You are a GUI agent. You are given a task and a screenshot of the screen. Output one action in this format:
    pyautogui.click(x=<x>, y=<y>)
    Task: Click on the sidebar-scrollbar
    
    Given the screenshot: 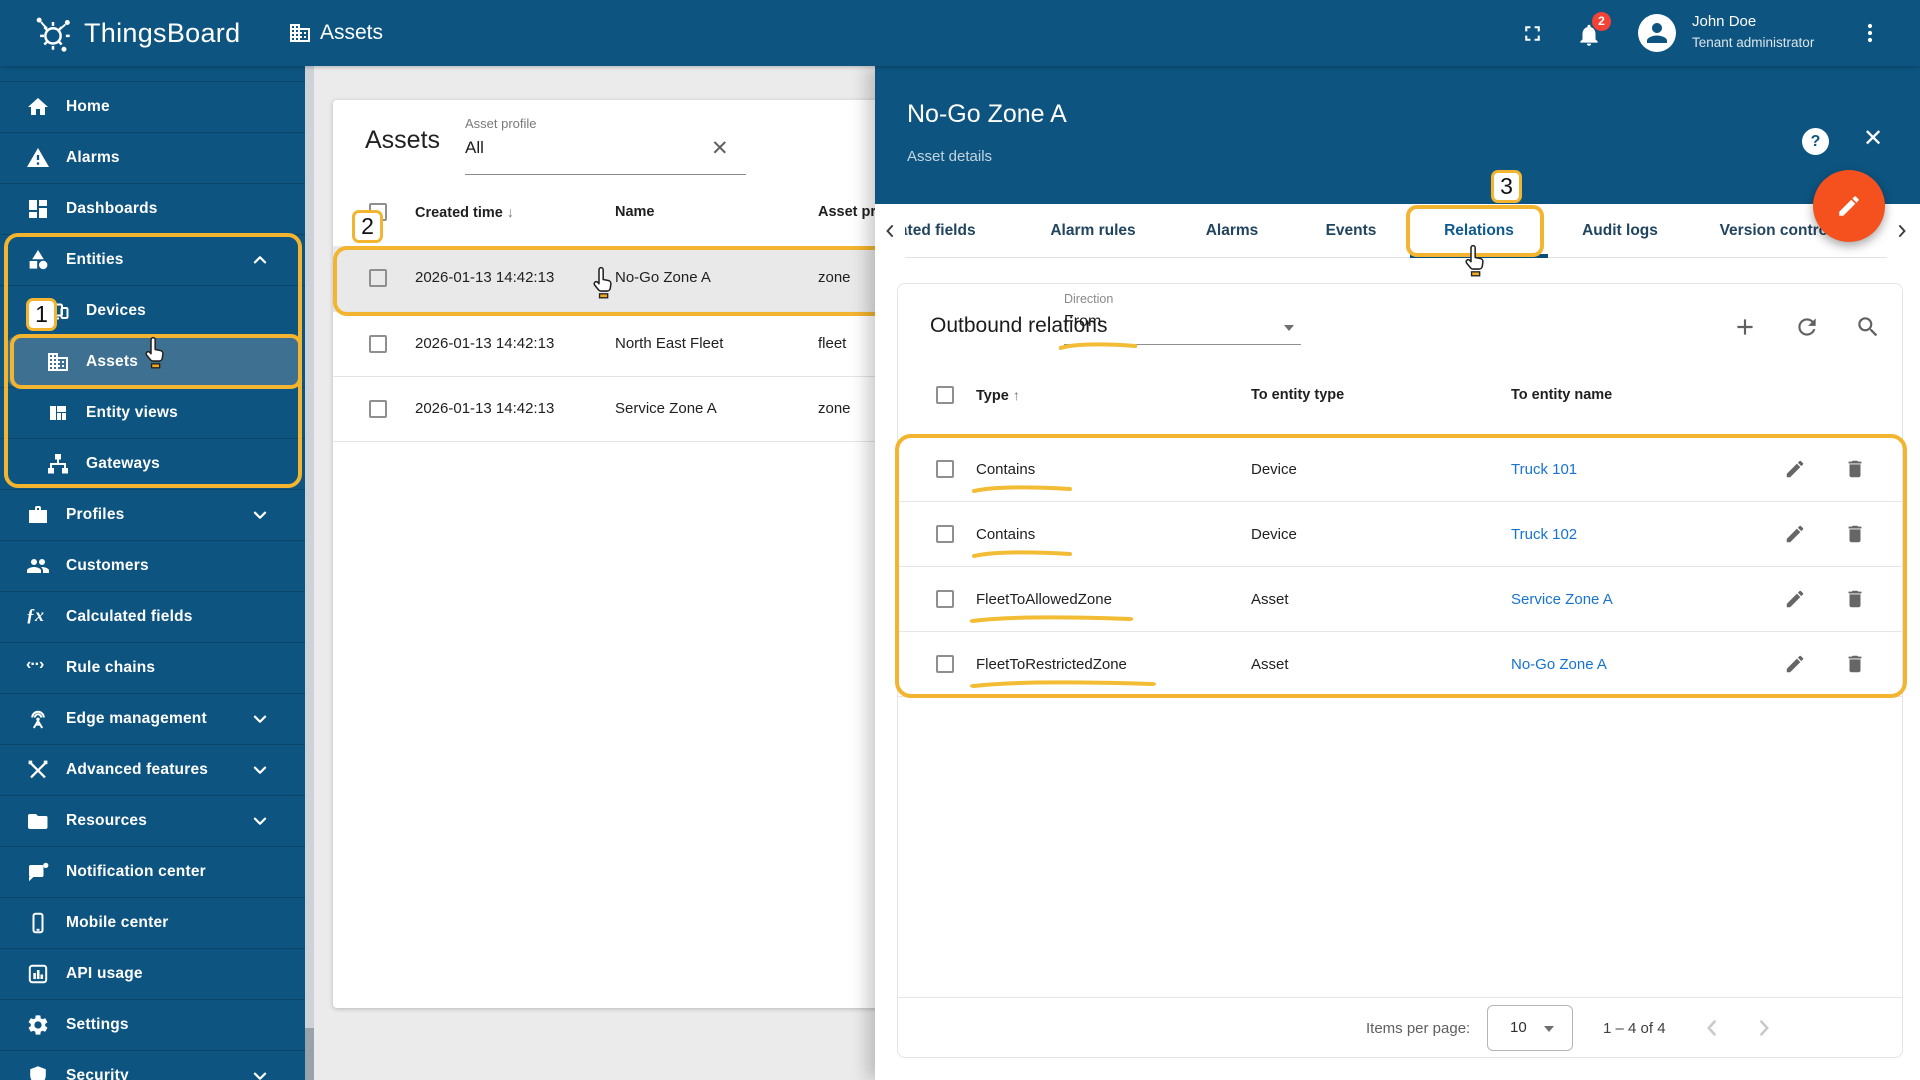 What is the action you would take?
    pyautogui.click(x=309, y=573)
    